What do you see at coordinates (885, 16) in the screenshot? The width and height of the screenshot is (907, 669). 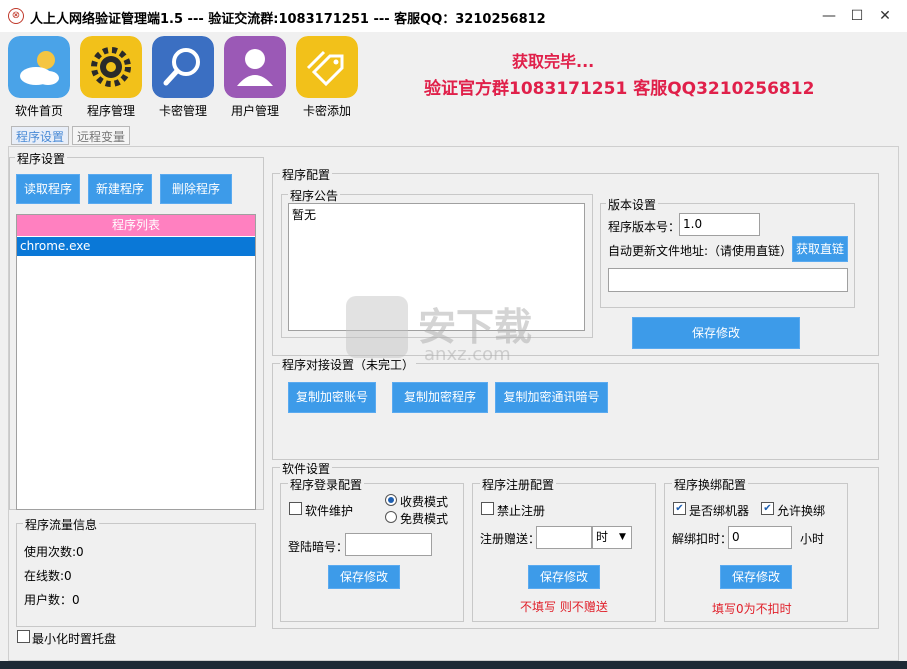 I see `close-button: ✕` at bounding box center [885, 16].